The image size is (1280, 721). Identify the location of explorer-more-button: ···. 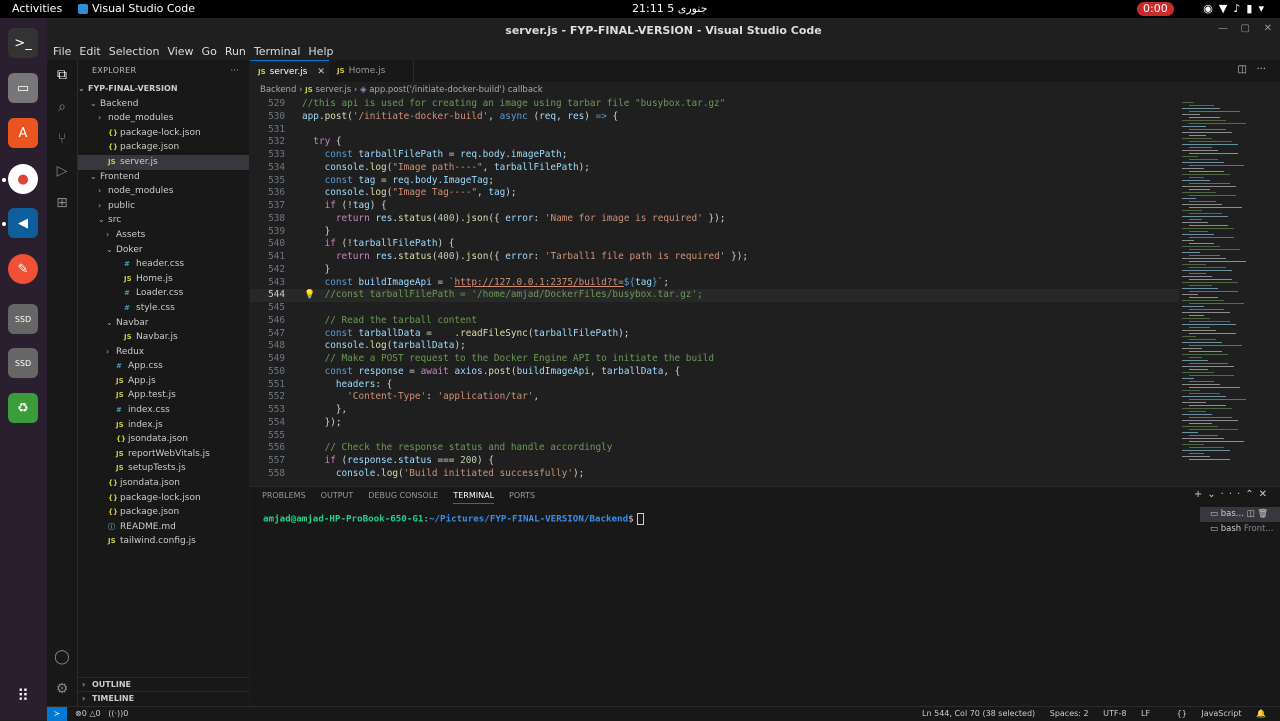
(234, 71).